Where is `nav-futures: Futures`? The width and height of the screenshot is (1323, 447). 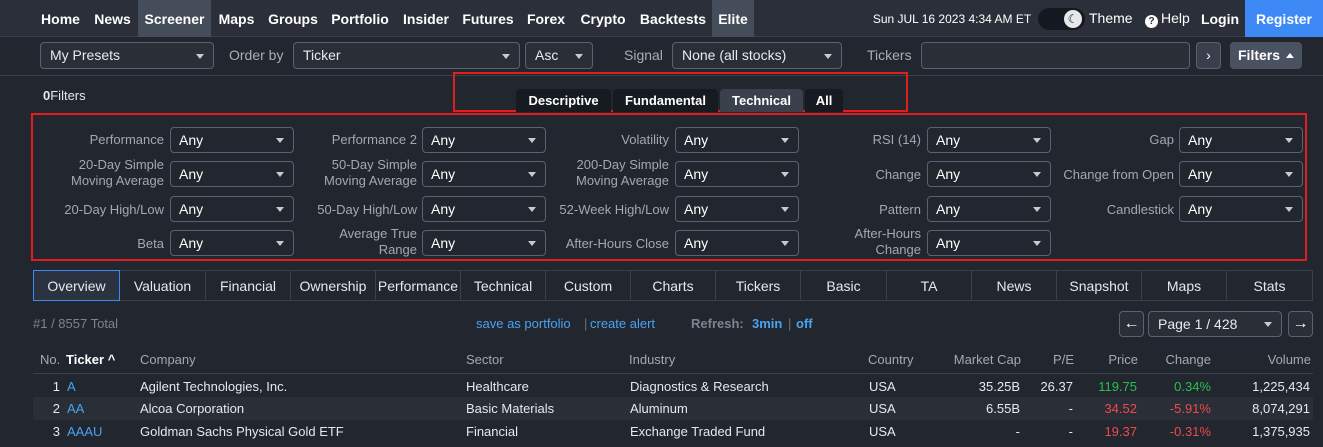
nav-futures: Futures is located at coordinates (488, 18).